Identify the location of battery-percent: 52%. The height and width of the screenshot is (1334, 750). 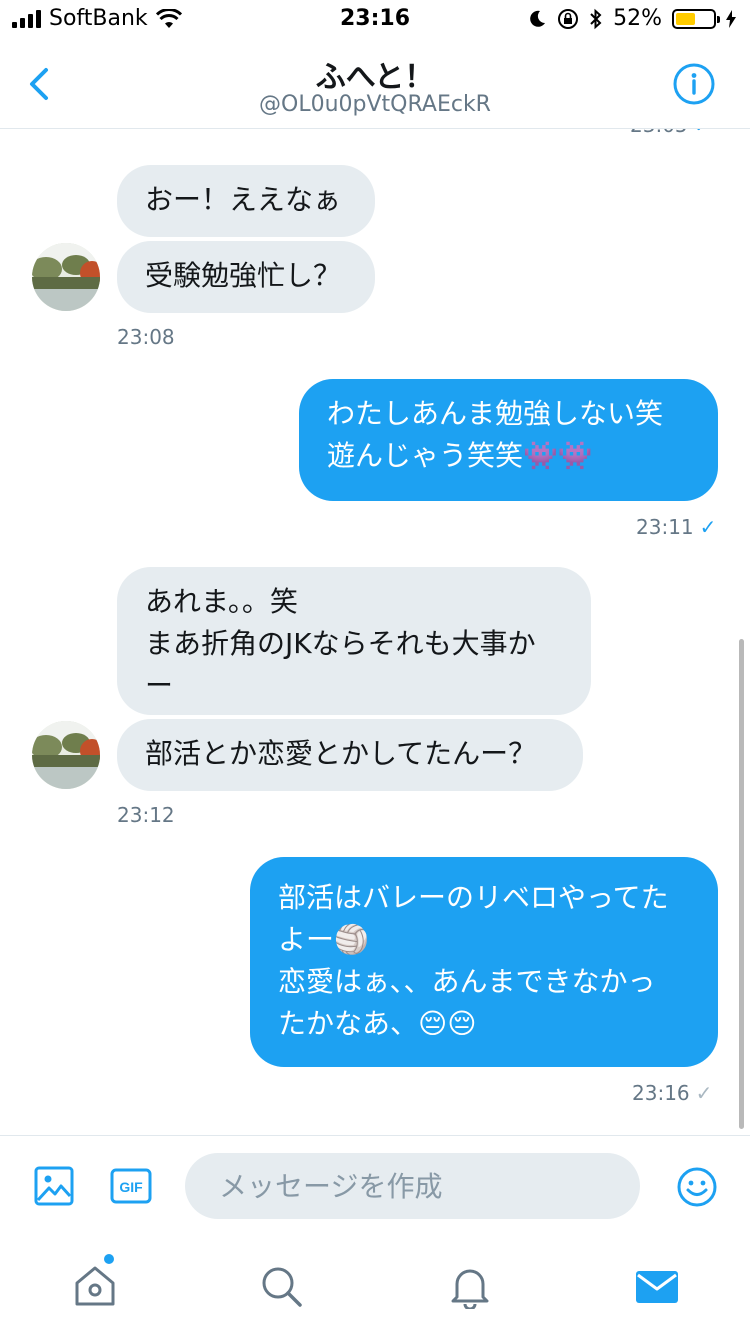
(637, 18).